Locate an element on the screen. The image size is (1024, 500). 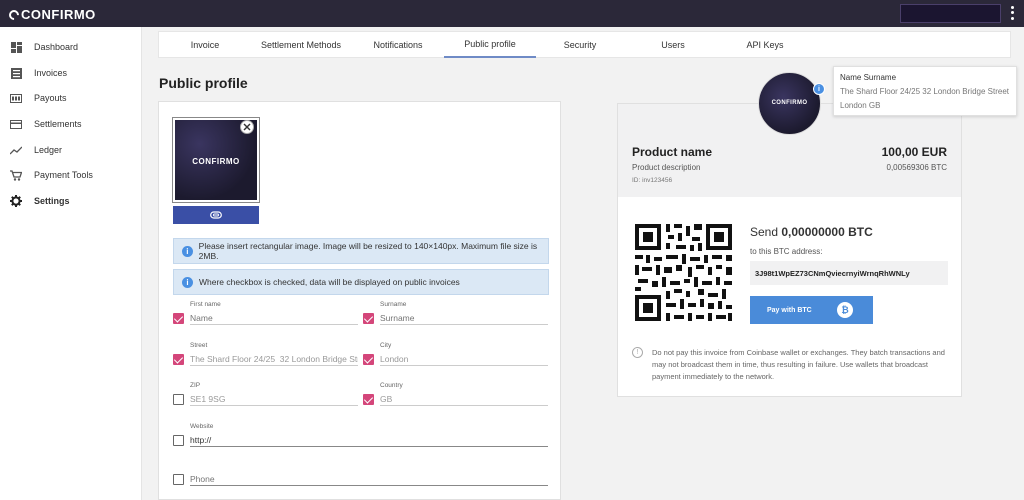
zip-input is located at coordinates (274, 399).